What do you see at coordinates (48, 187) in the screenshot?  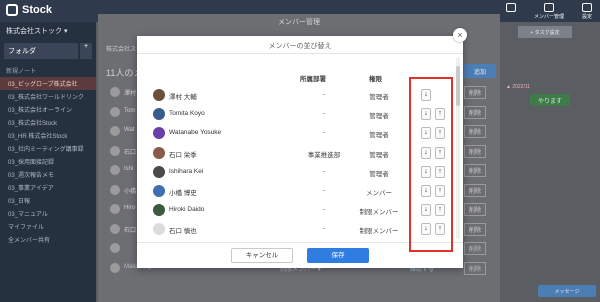 I see `sidebar-item: 03_事業アイデア` at bounding box center [48, 187].